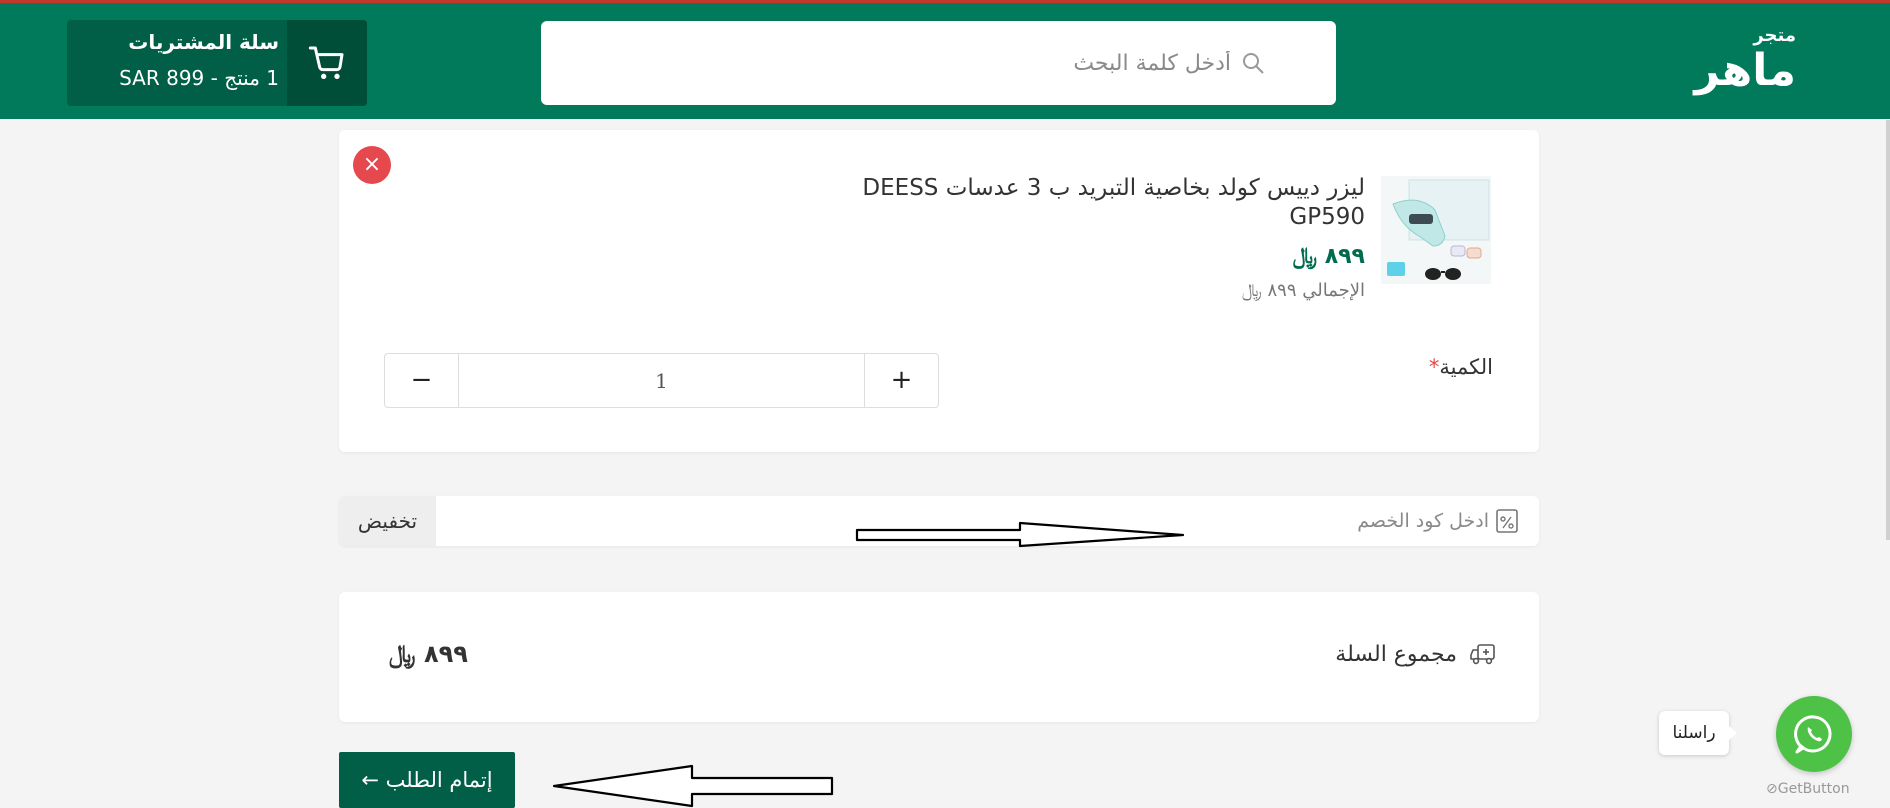  I want to click on search-bar, so click(938, 63).